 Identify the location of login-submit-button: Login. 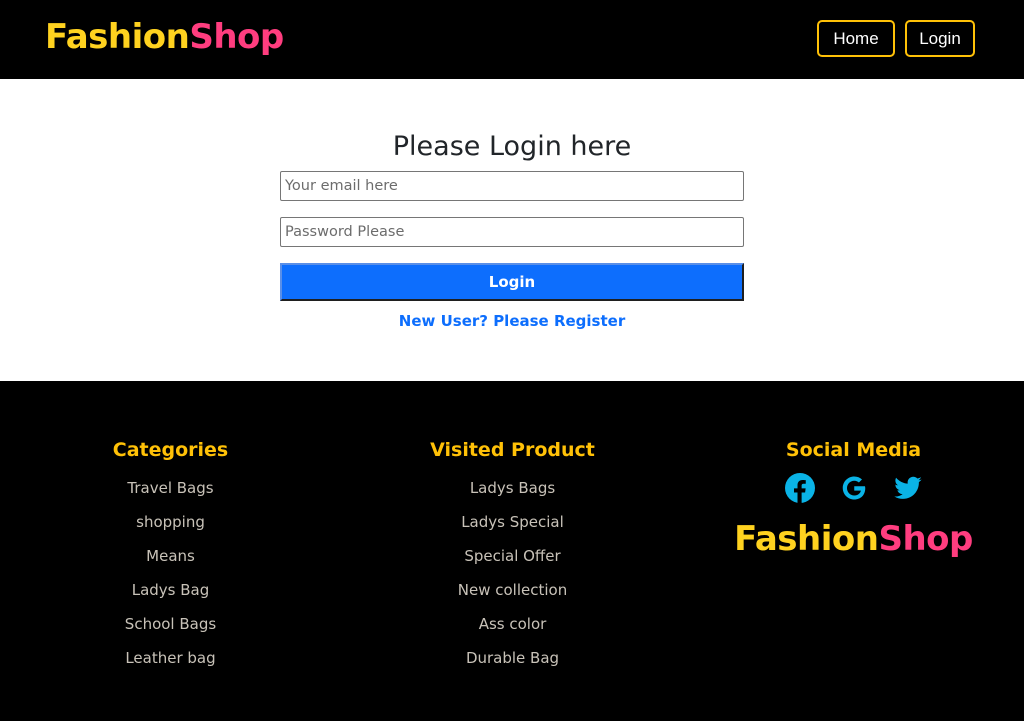
(512, 282).